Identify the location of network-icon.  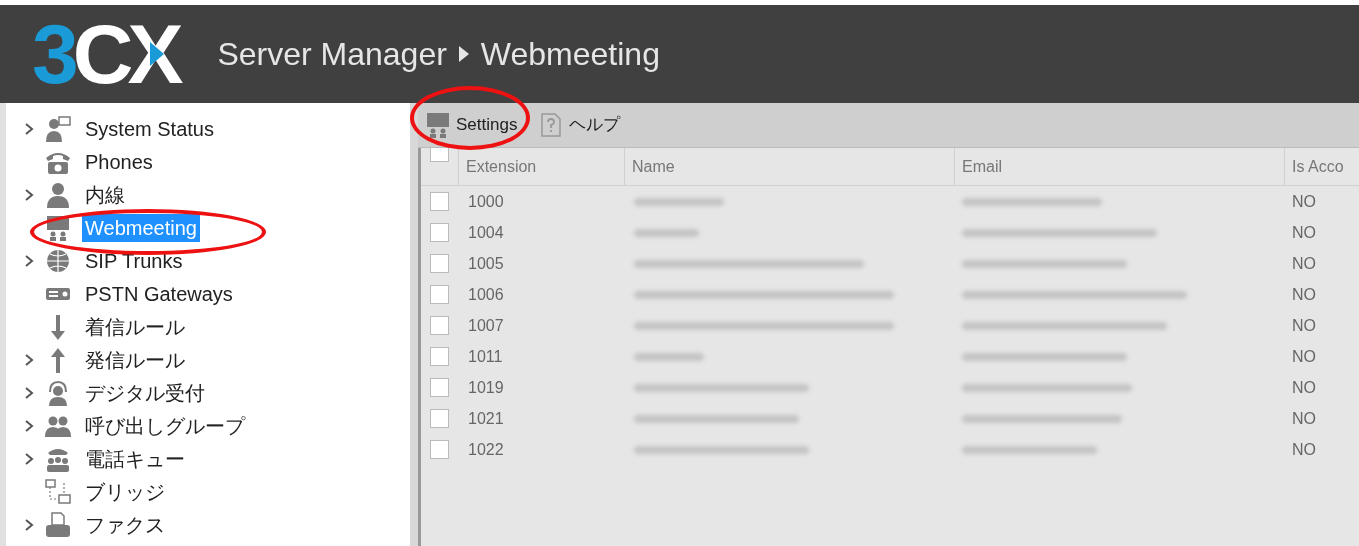
(58, 491).